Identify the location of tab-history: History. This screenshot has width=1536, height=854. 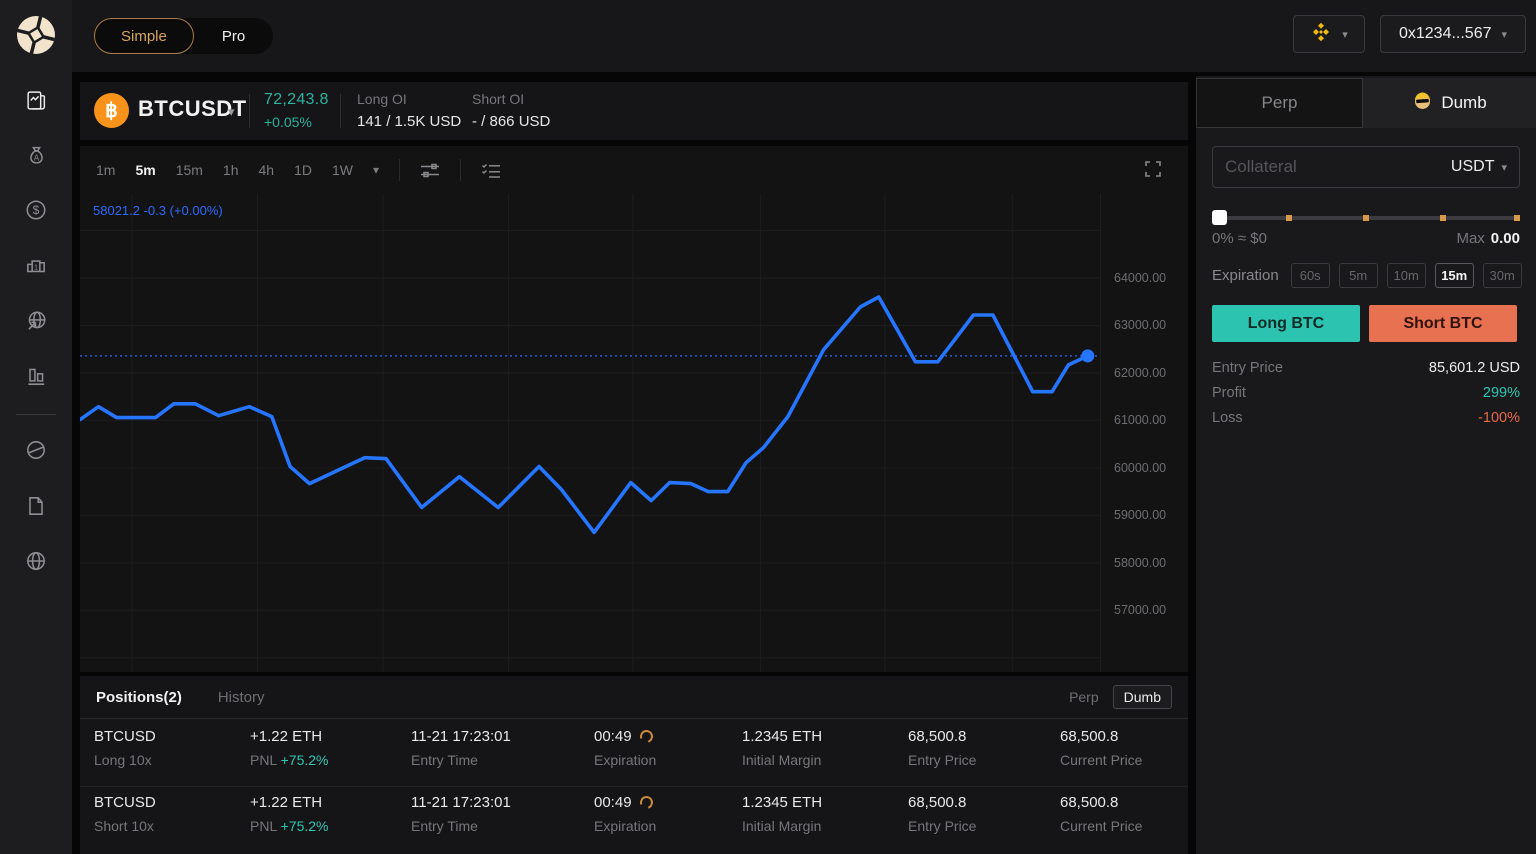
(241, 697).